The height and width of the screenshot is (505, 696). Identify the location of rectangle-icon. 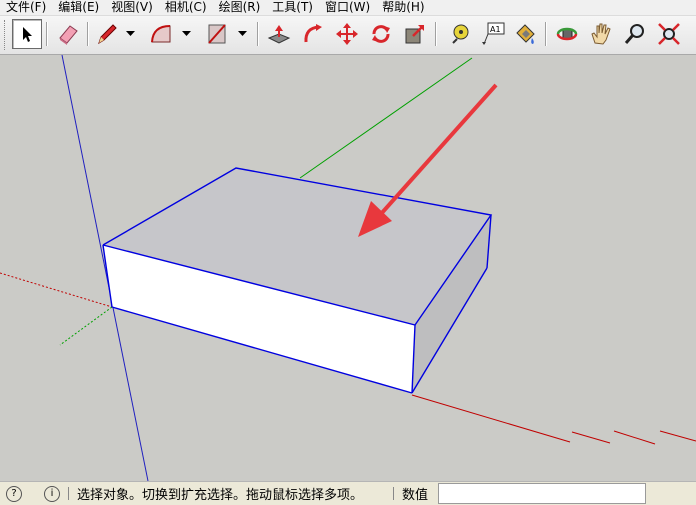
(217, 34).